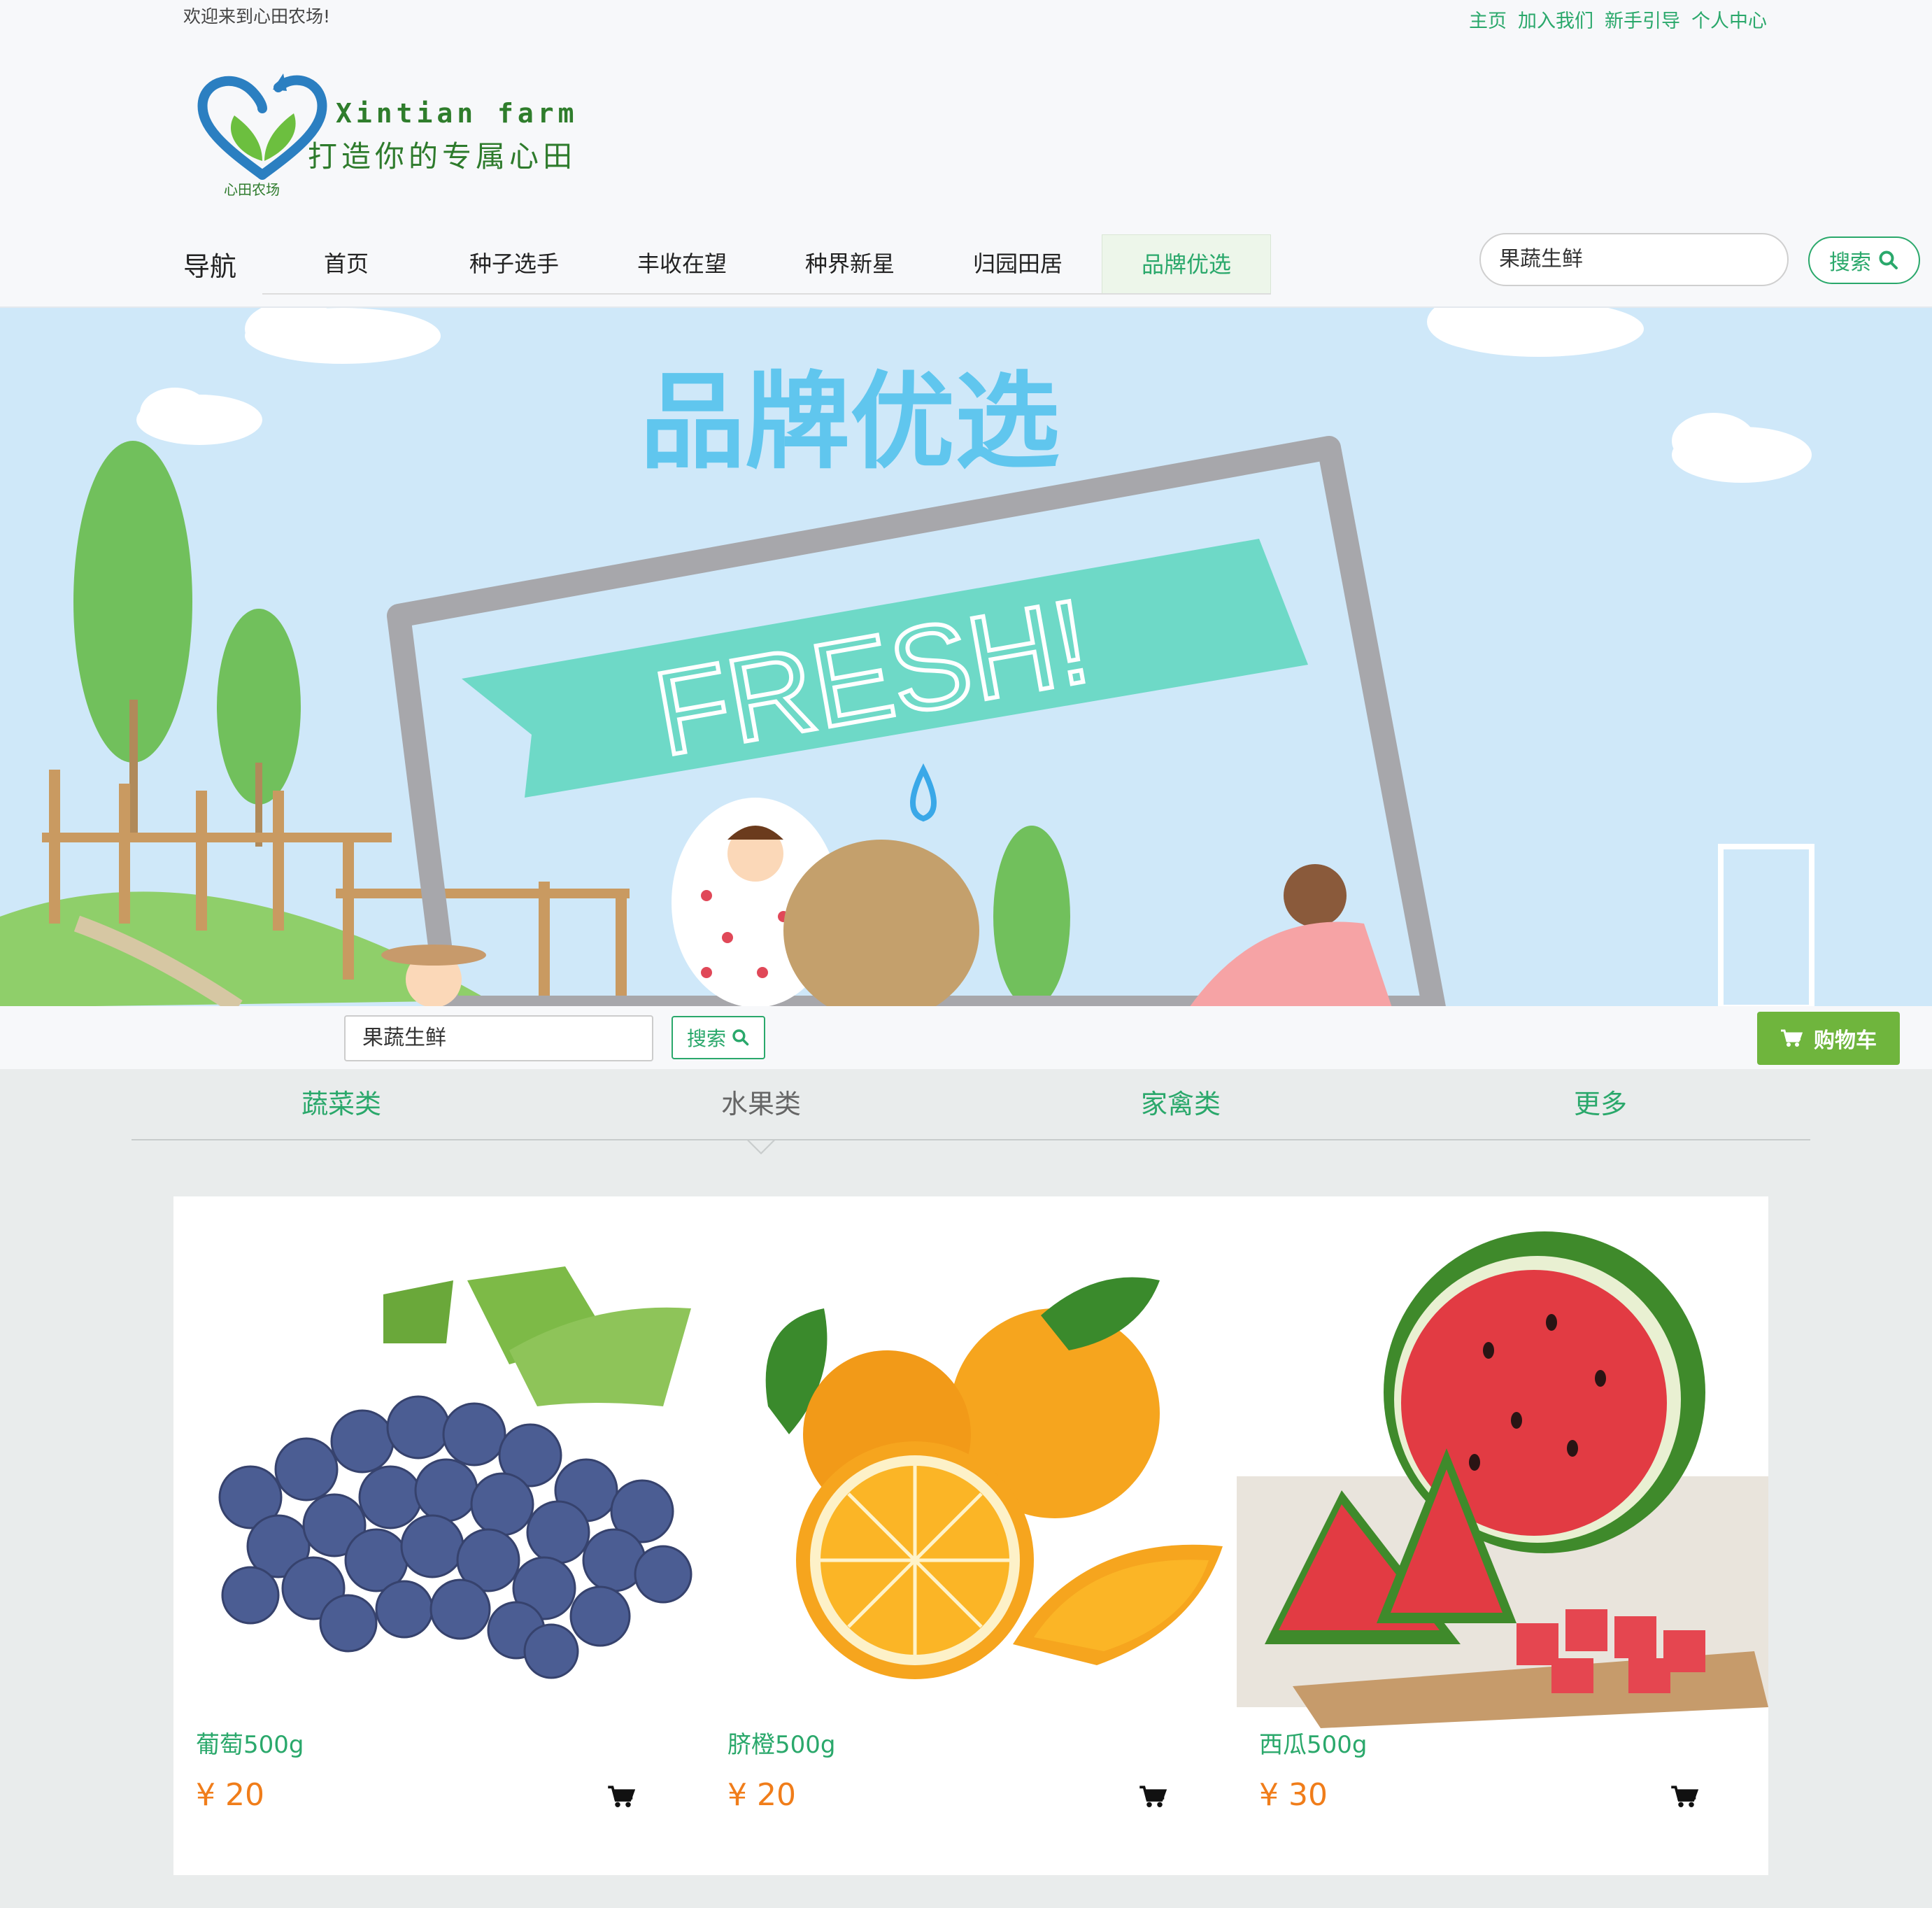  I want to click on sub-toolbar, so click(966, 1037).